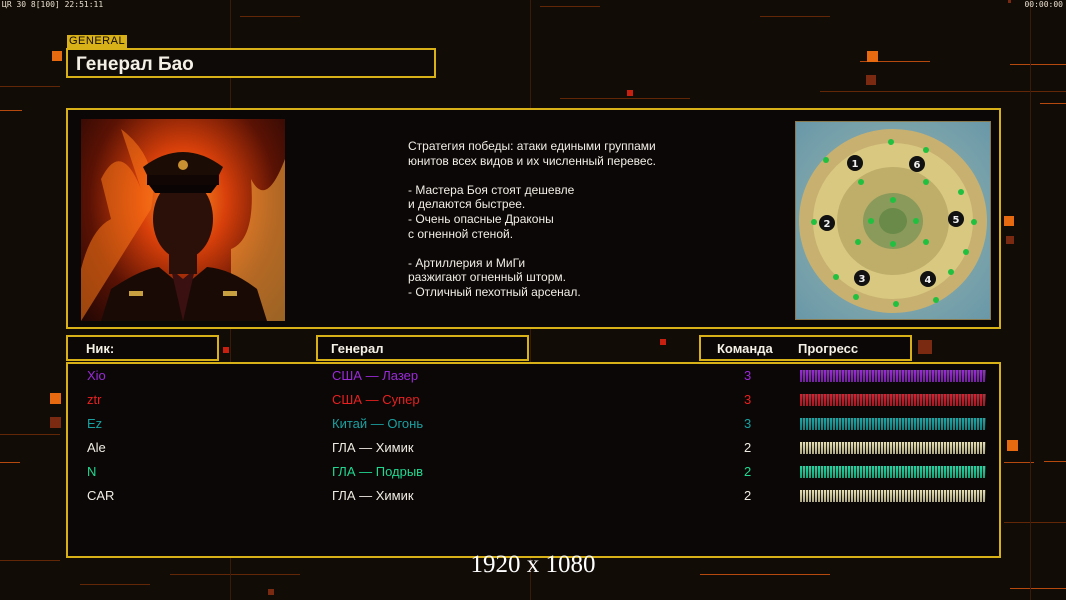 The image size is (1066, 600). Describe the element at coordinates (1043, 4) in the screenshot. I see `timer-readout: 00:00:00` at that location.